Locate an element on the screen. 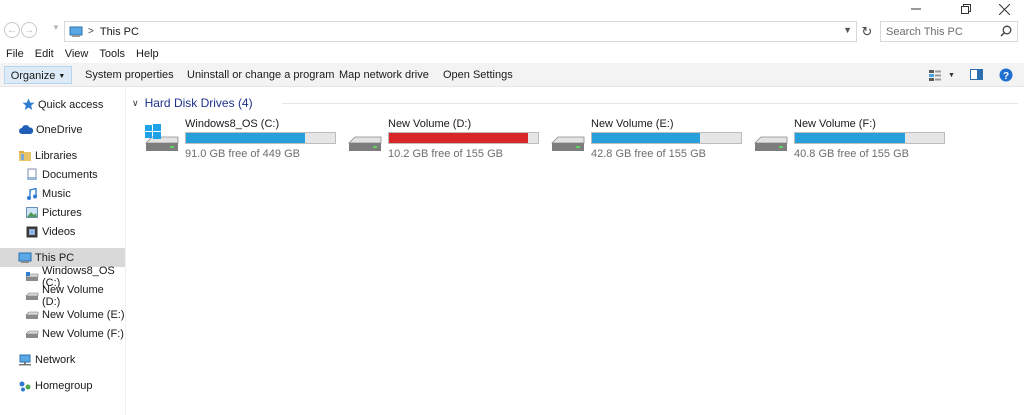 The height and width of the screenshot is (415, 1024). preview-pane-icon is located at coordinates (976, 74).